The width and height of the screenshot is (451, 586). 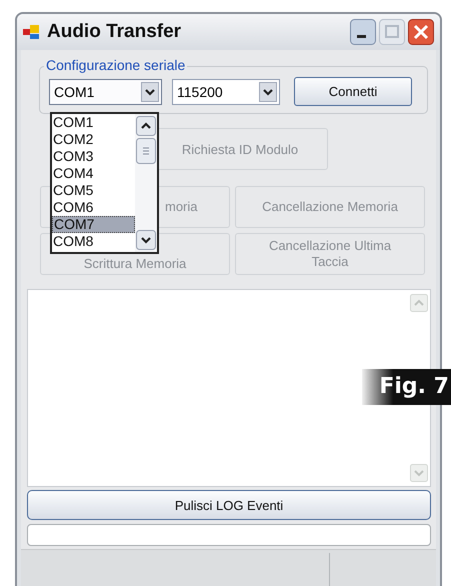 I want to click on window-title: Audio Transfer, so click(x=114, y=32).